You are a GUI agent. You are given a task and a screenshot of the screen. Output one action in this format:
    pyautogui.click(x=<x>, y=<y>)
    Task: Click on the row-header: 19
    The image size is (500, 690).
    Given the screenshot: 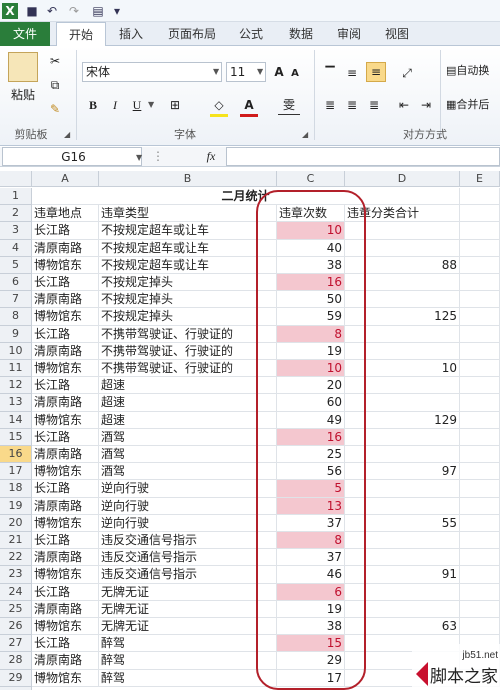 What is the action you would take?
    pyautogui.click(x=16, y=506)
    